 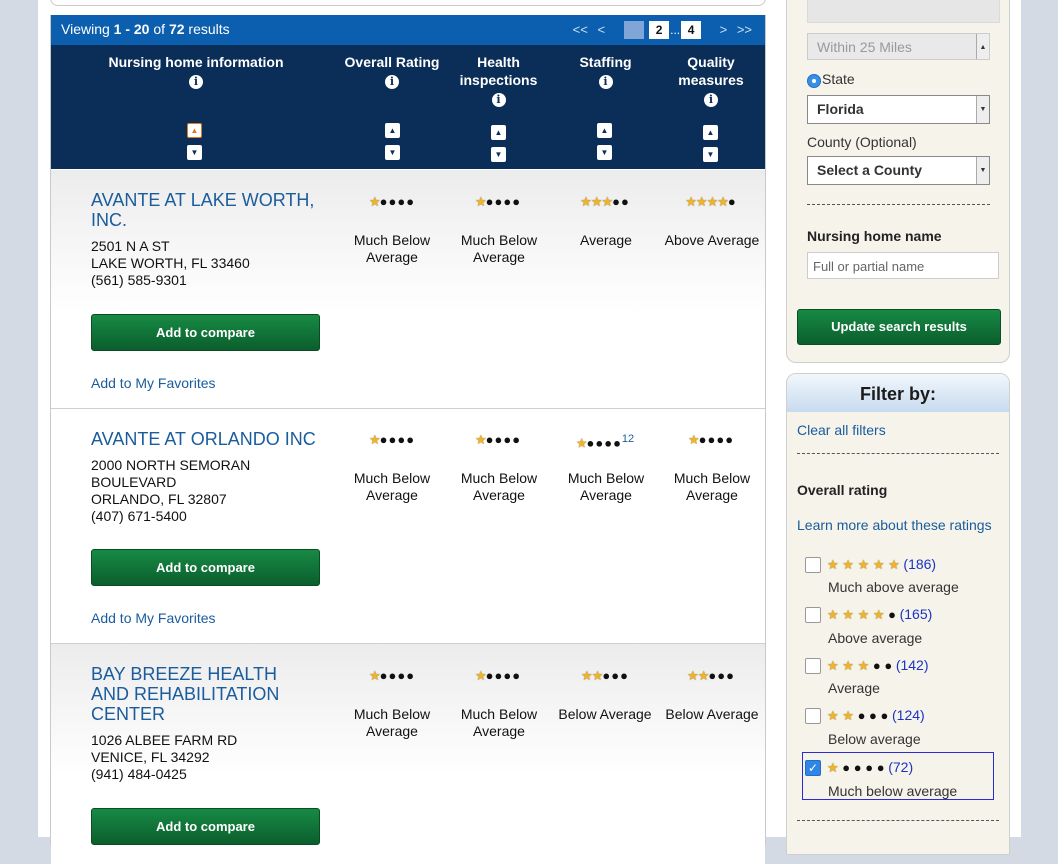 What do you see at coordinates (633, 30) in the screenshot?
I see `page-1: 1` at bounding box center [633, 30].